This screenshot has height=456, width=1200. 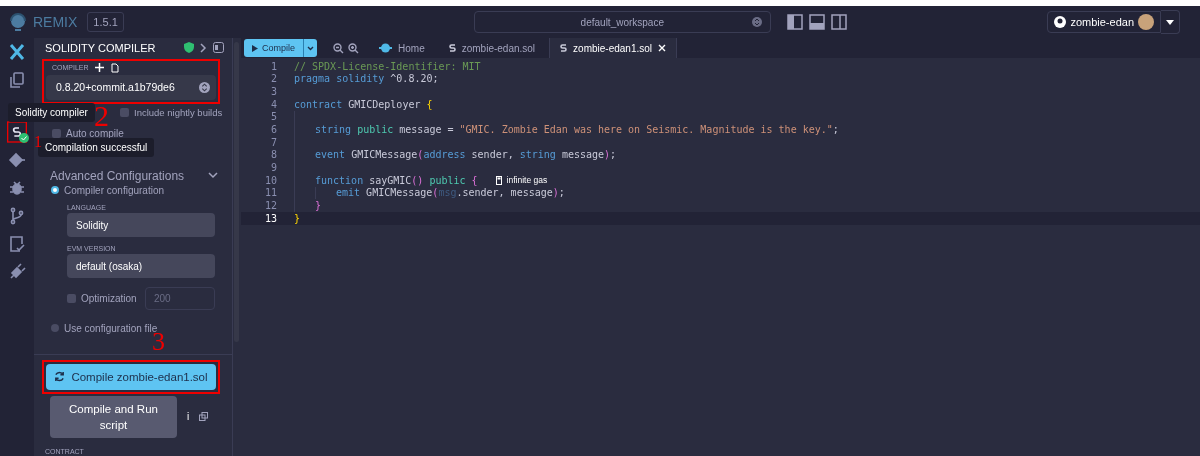 What do you see at coordinates (366, 79) in the screenshot?
I see `code-line: pragma solidity ^0.8.20;` at bounding box center [366, 79].